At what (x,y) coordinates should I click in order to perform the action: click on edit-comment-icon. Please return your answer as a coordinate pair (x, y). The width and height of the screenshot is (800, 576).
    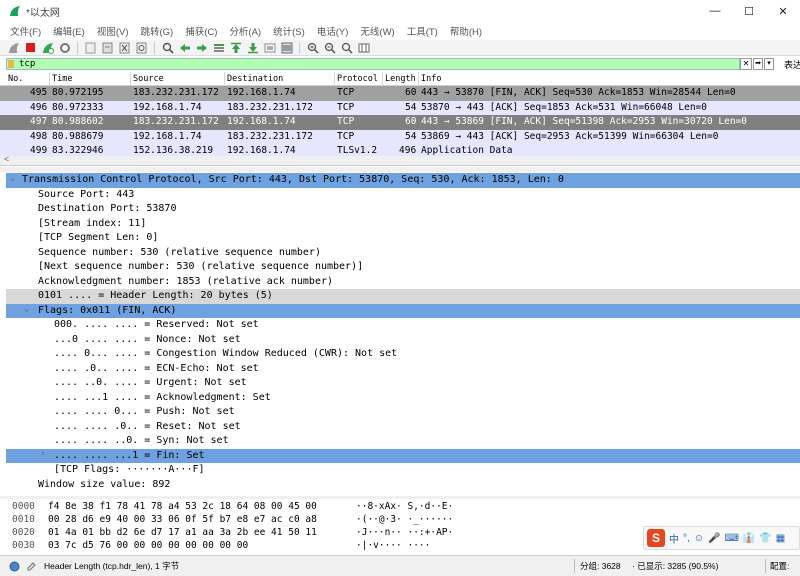
    Looking at the image, I should click on (31, 566).